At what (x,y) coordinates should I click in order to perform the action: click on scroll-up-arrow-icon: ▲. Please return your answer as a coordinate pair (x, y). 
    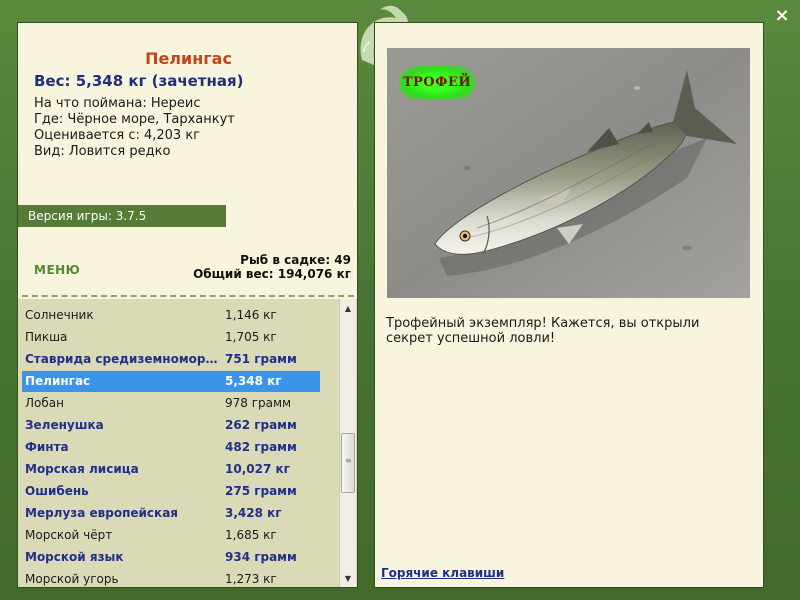
    Looking at the image, I should click on (348, 309).